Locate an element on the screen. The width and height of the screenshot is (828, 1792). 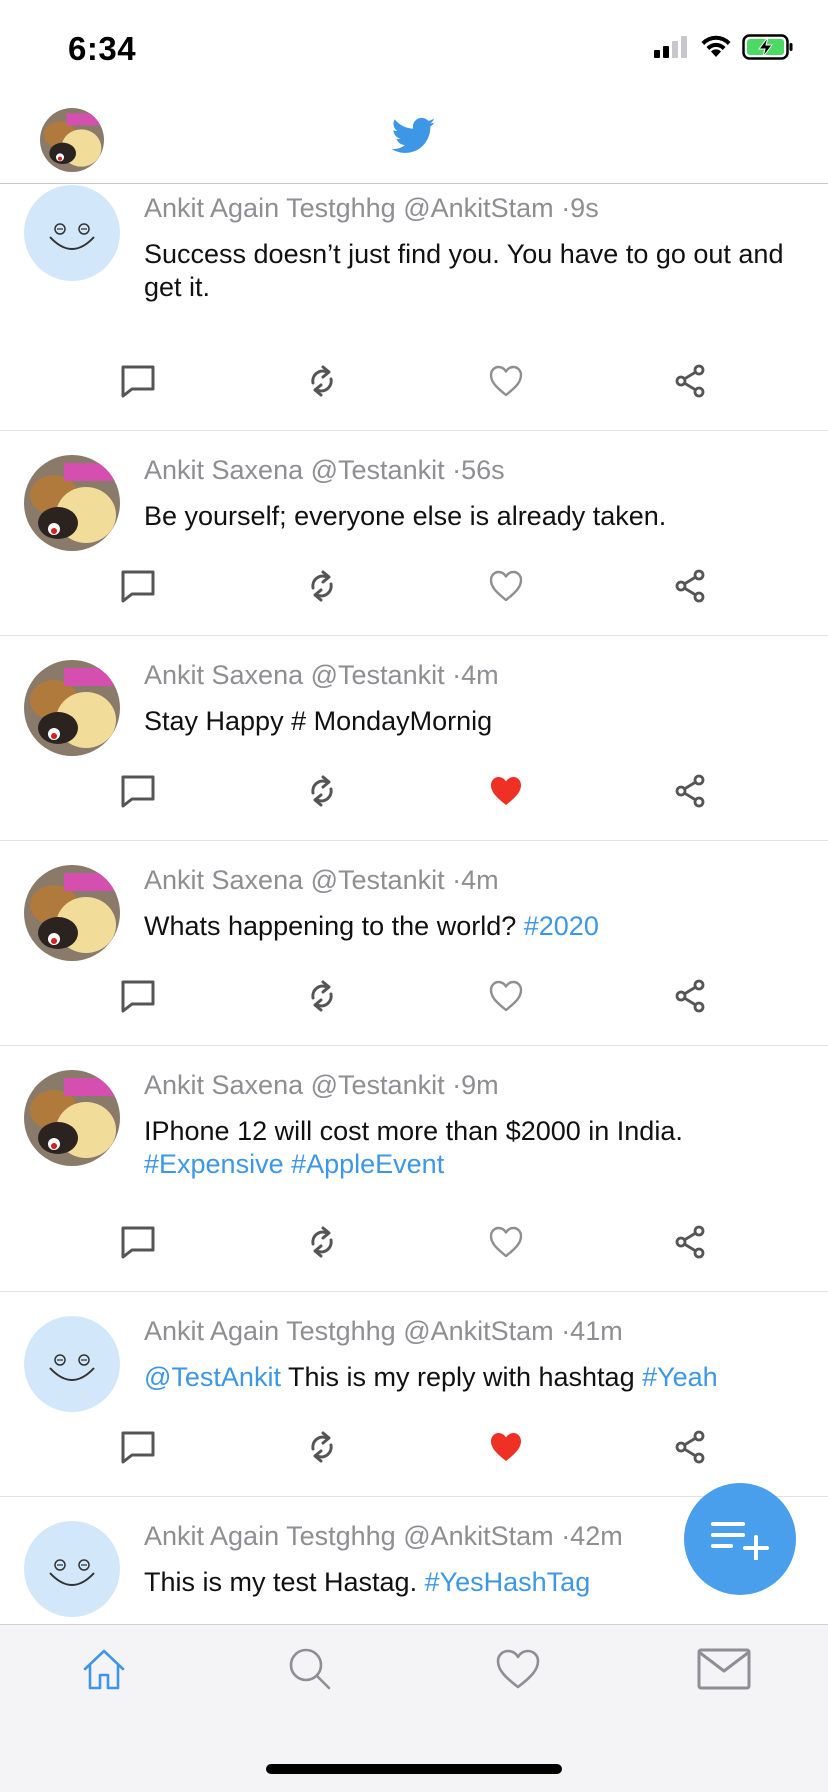
wifi-icon is located at coordinates (716, 46).